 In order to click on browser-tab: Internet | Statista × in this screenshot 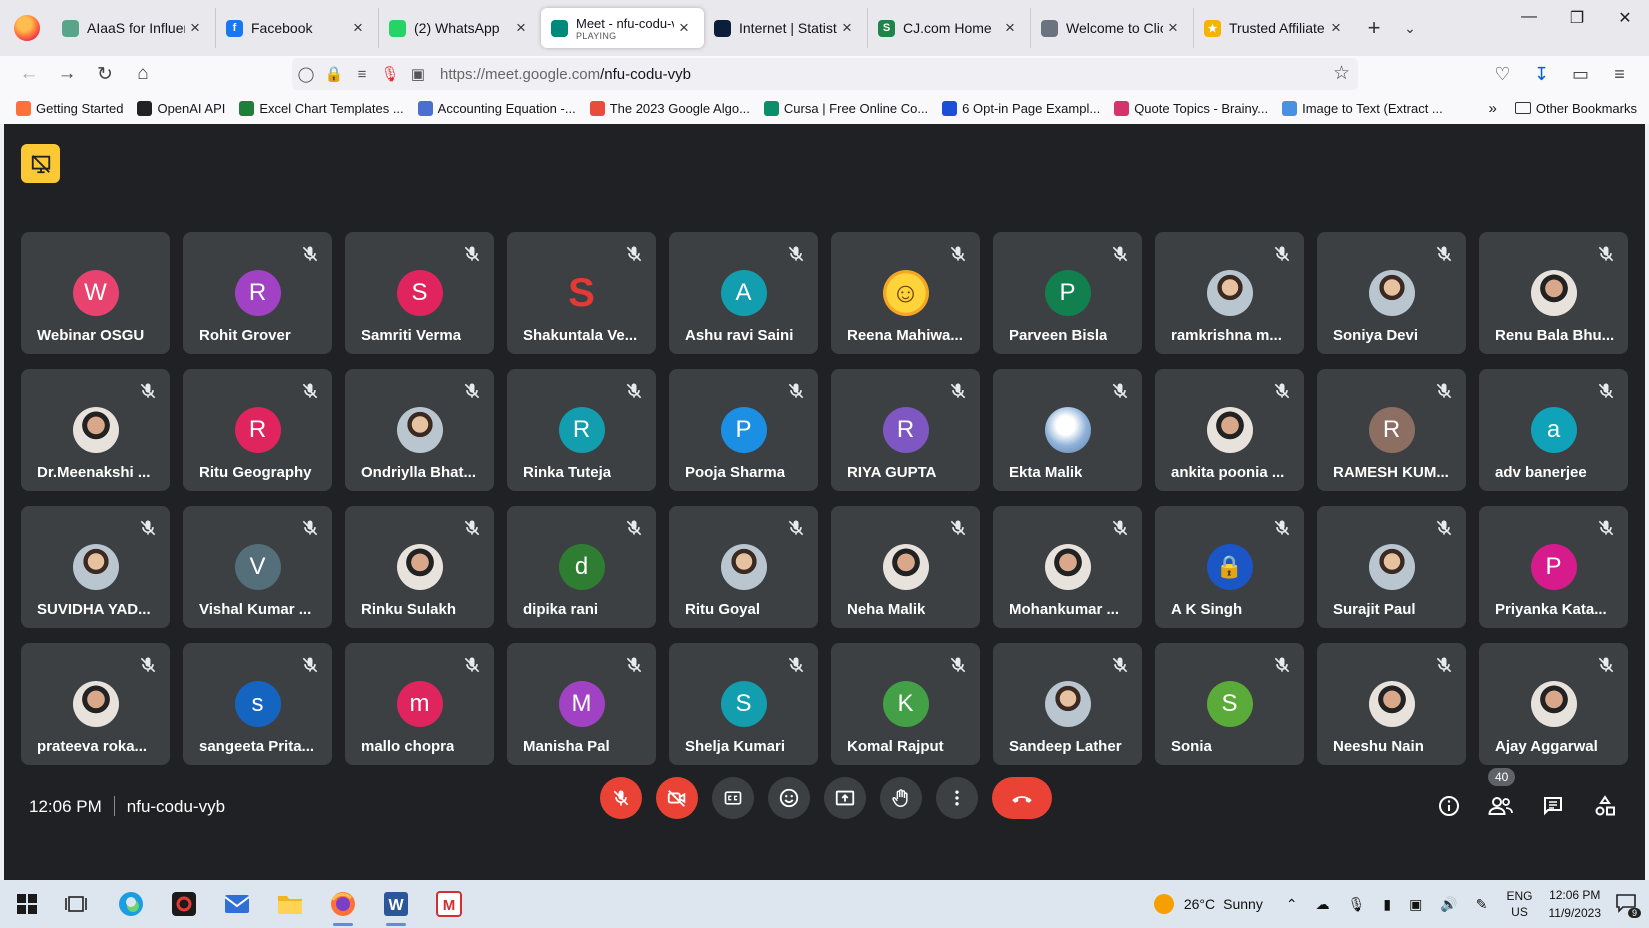, I will do `click(785, 28)`.